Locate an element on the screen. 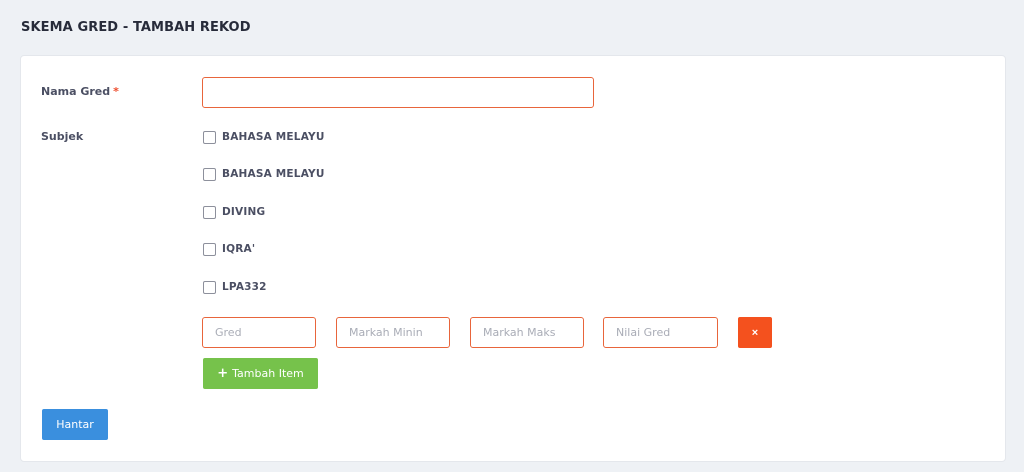 The width and height of the screenshot is (1024, 472). remove-item-button: × is located at coordinates (755, 332).